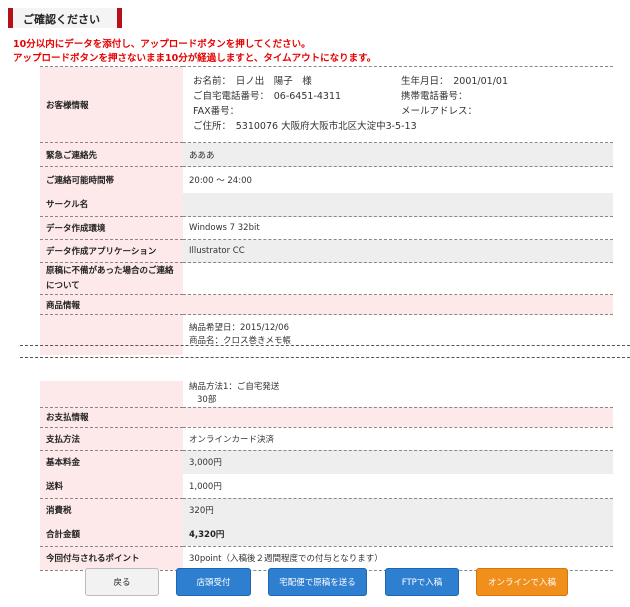 Image resolution: width=630 pixels, height=607 pixels. I want to click on page-header: ご確認ください, so click(65, 18).